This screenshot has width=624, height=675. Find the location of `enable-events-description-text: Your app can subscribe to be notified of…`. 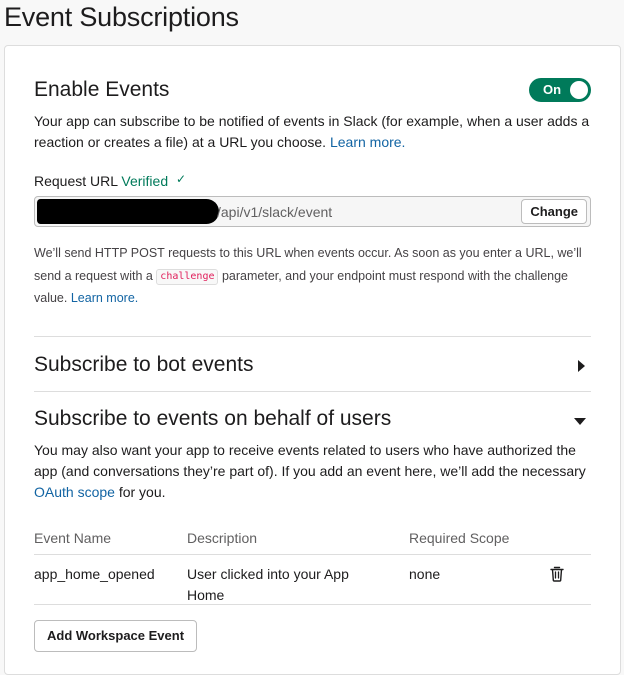

enable-events-description-text: Your app can subscribe to be notified of… is located at coordinates (312, 131).